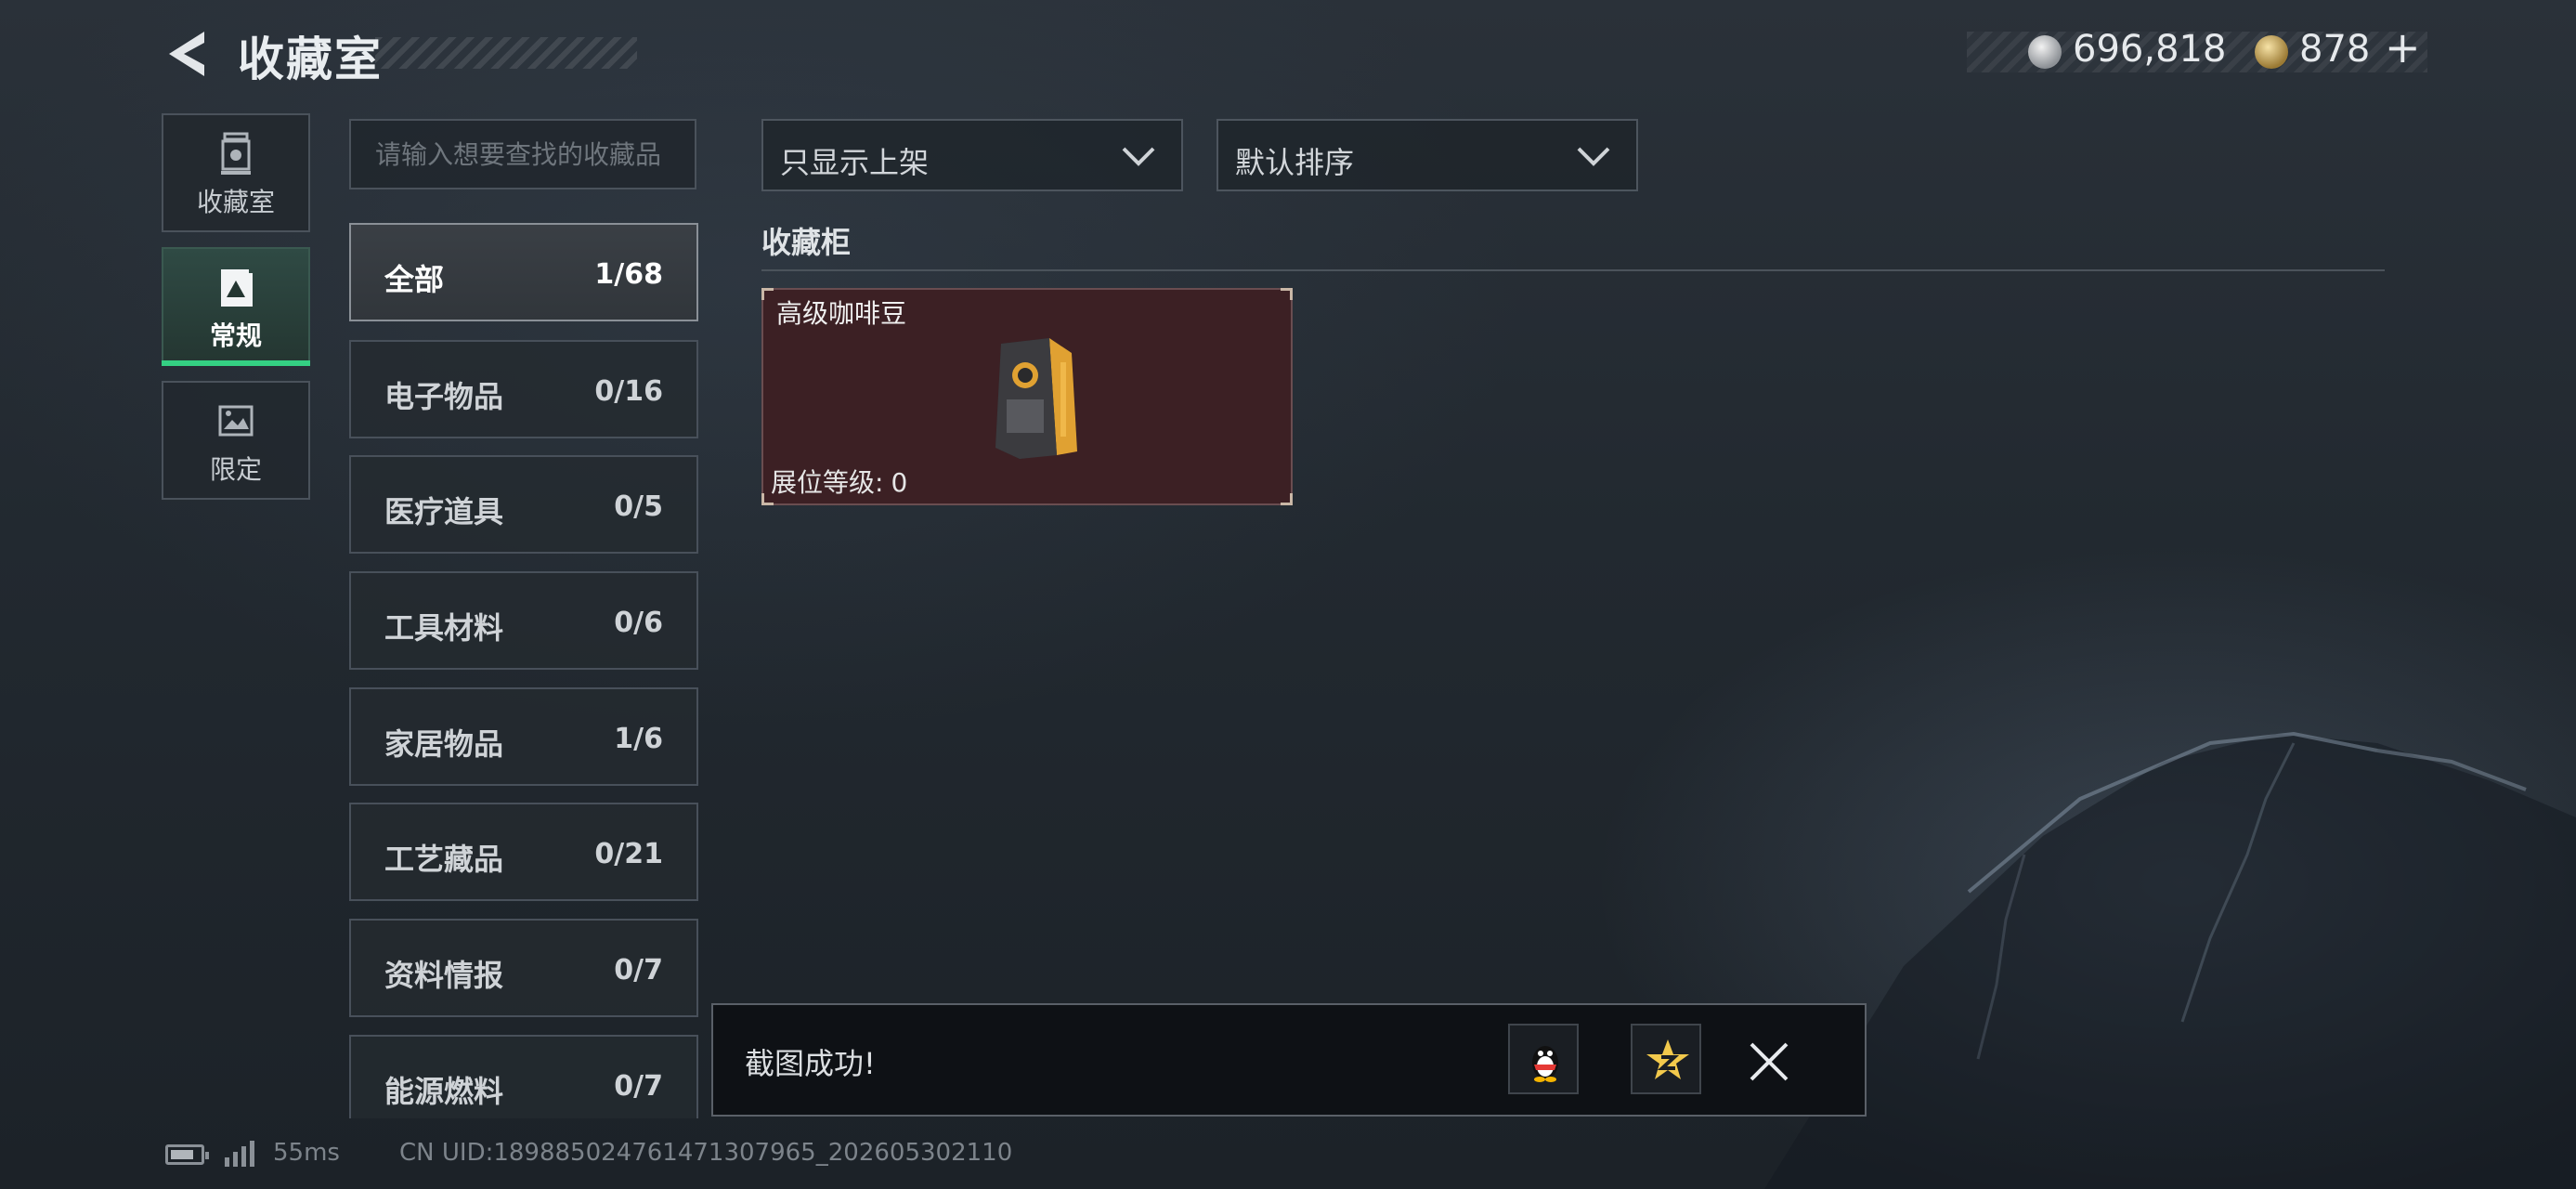 The width and height of the screenshot is (2576, 1189). I want to click on qzone-star-icon, so click(1668, 1059).